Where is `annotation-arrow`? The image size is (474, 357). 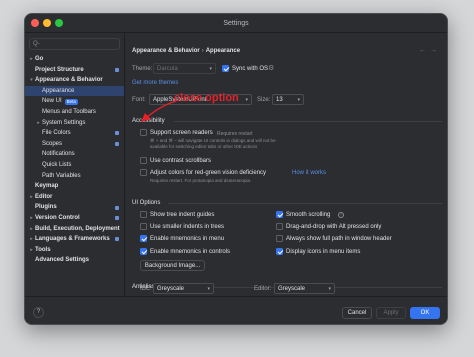 annotation-arrow is located at coordinates (159, 111).